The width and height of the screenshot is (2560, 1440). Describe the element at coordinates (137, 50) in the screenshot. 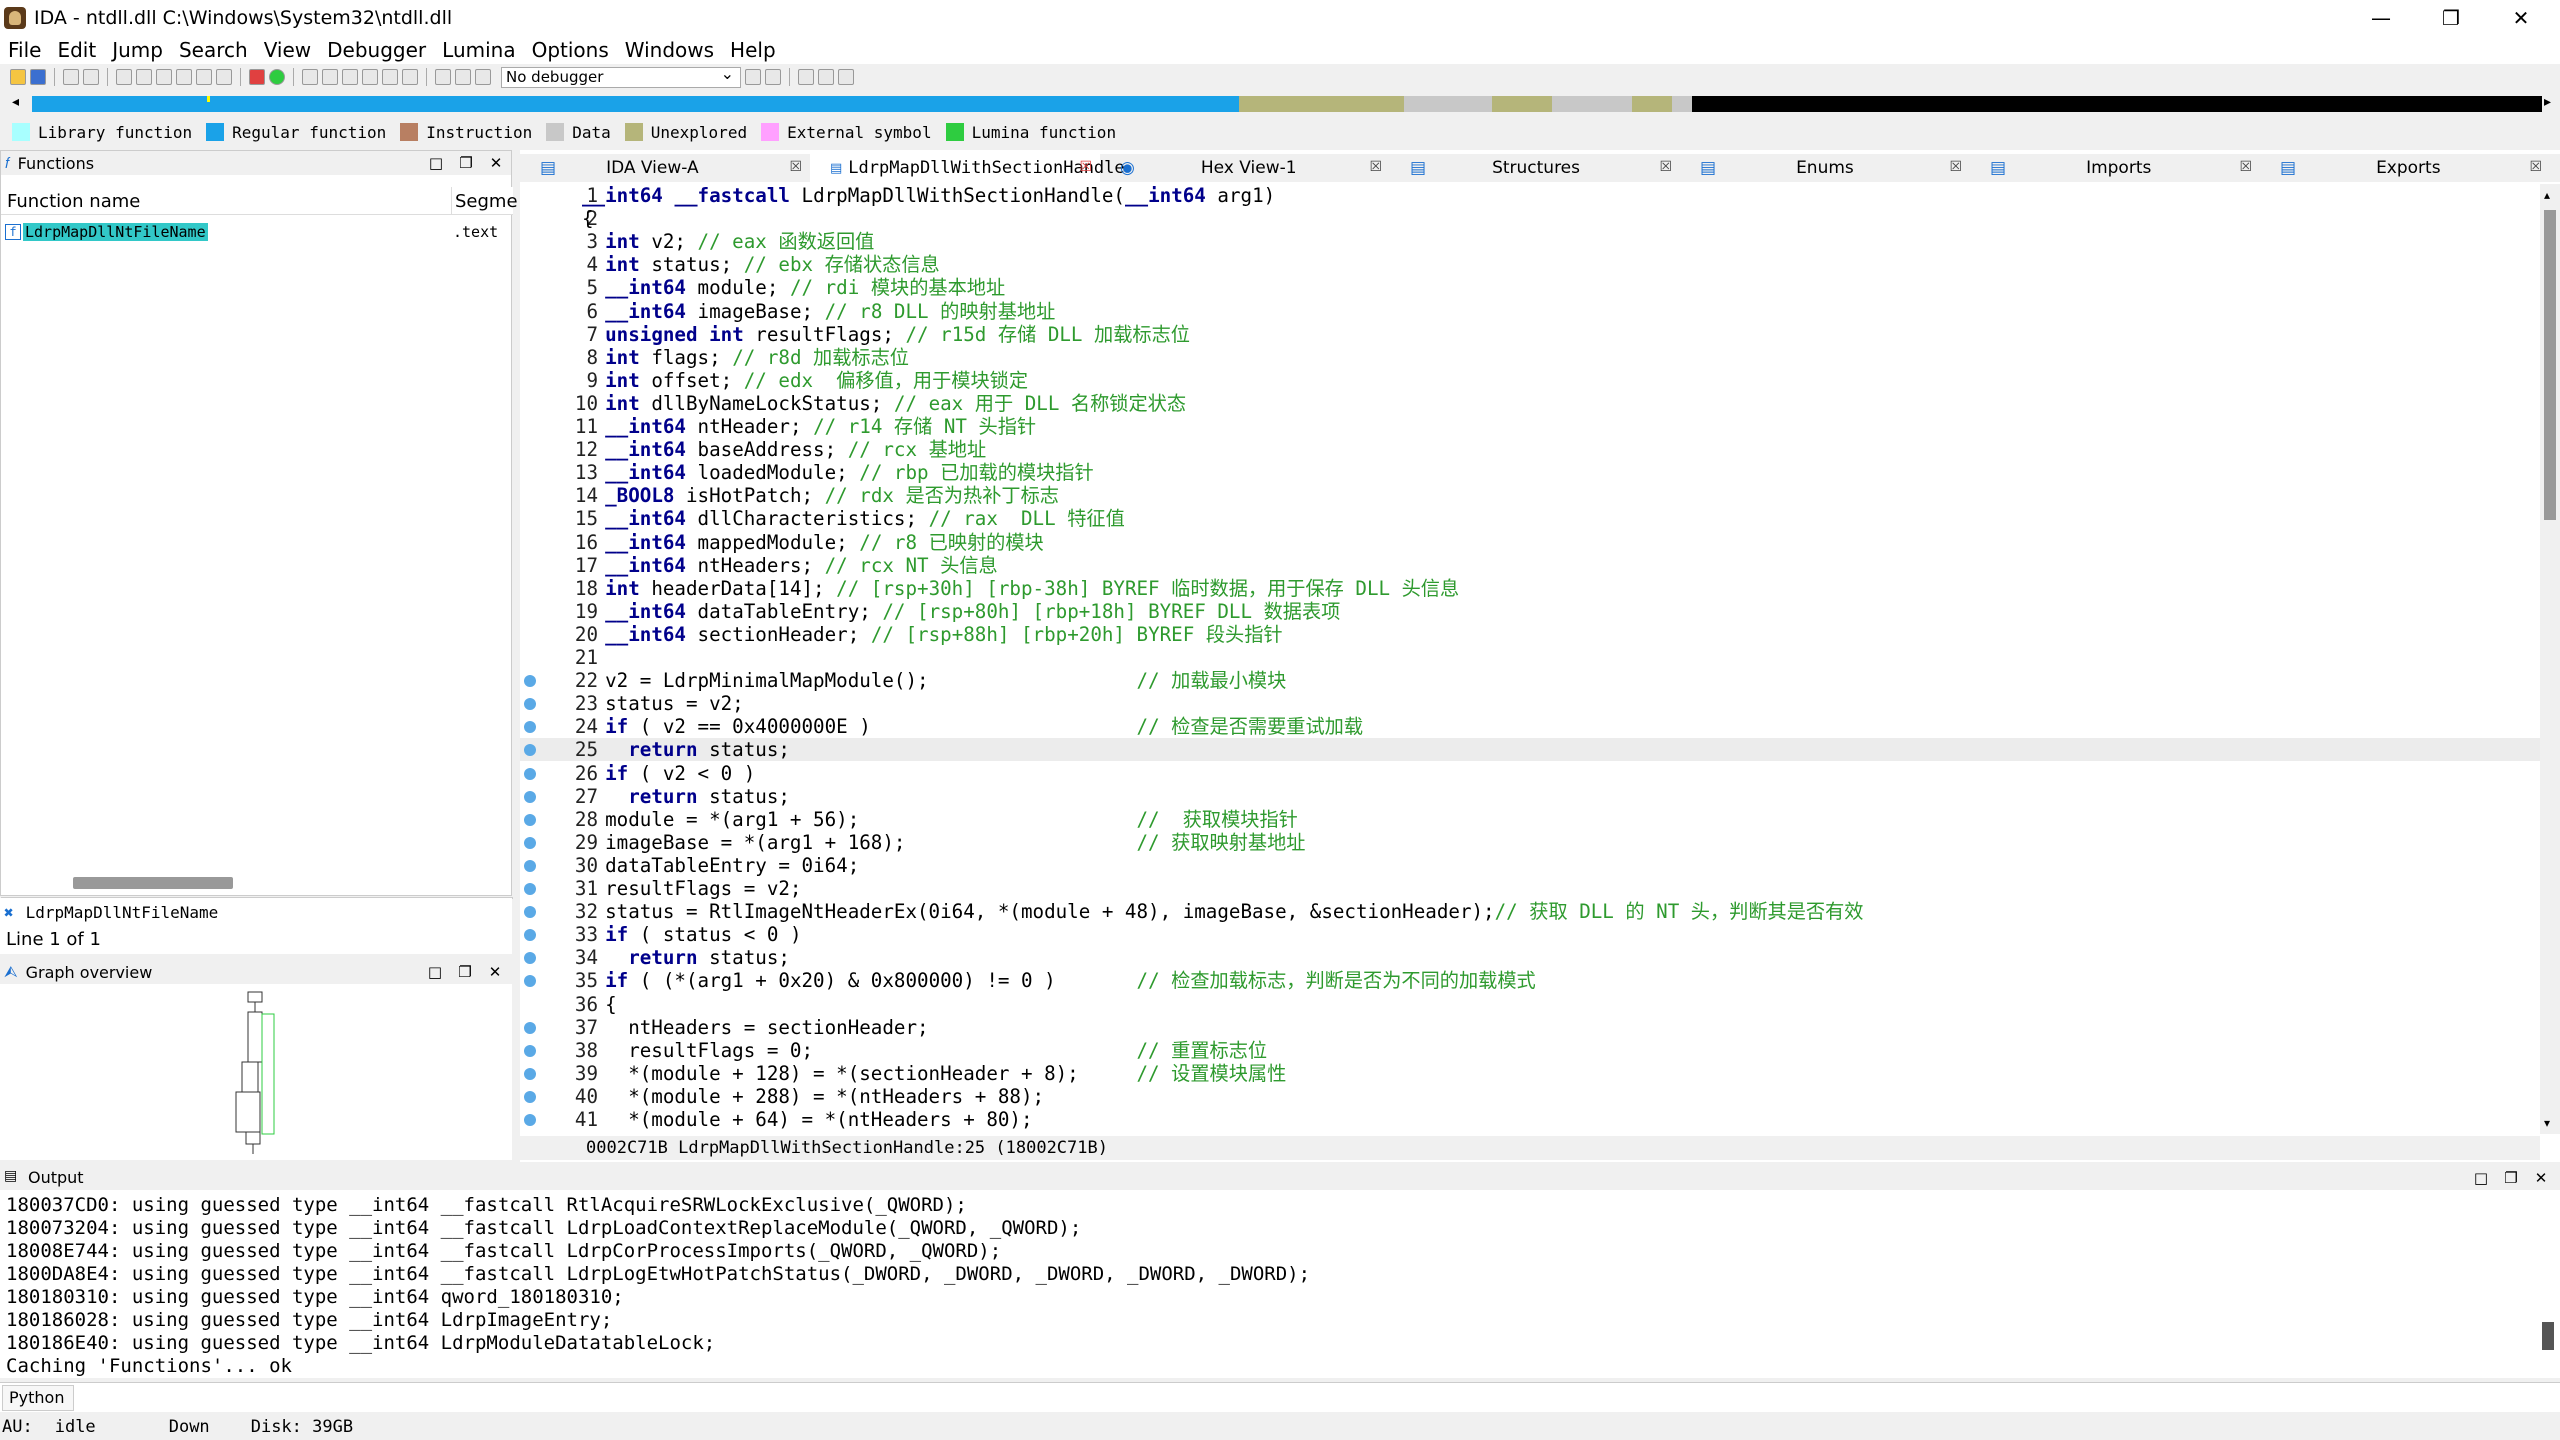

I see `menu-jump: Jump` at that location.